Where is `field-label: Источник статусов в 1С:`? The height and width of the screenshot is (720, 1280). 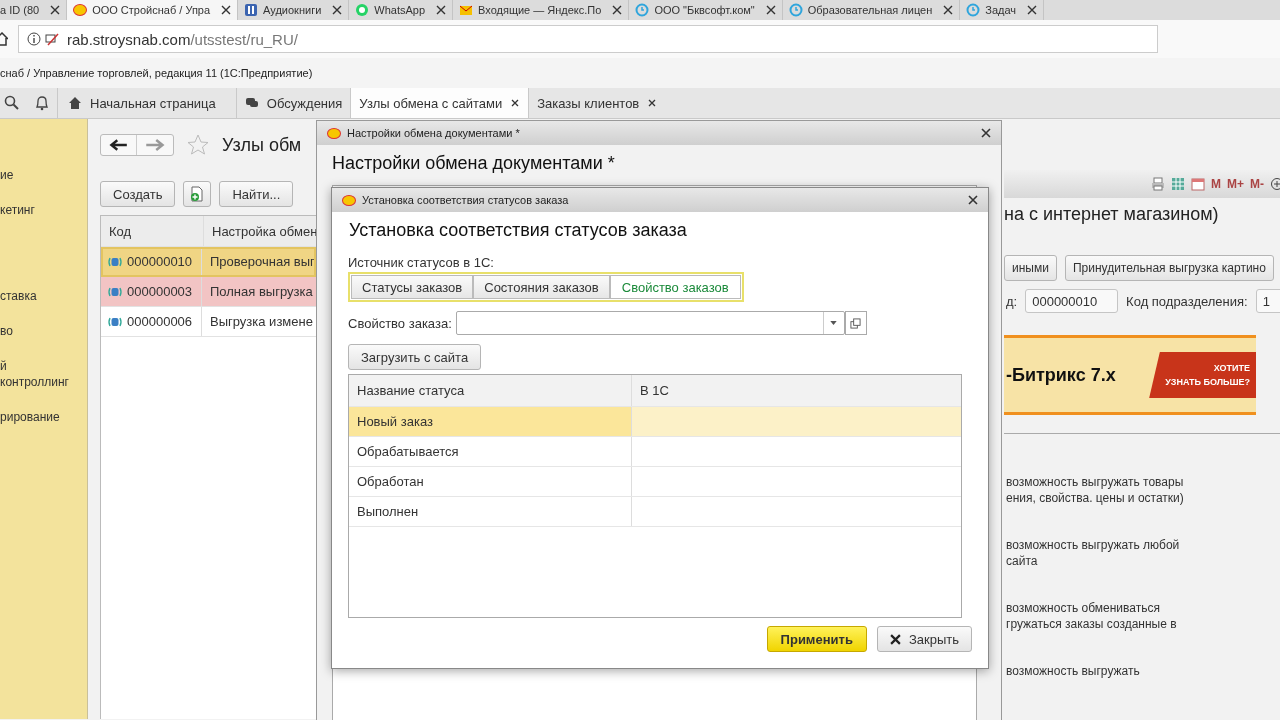 field-label: Источник статусов в 1С: is located at coordinates (421, 262).